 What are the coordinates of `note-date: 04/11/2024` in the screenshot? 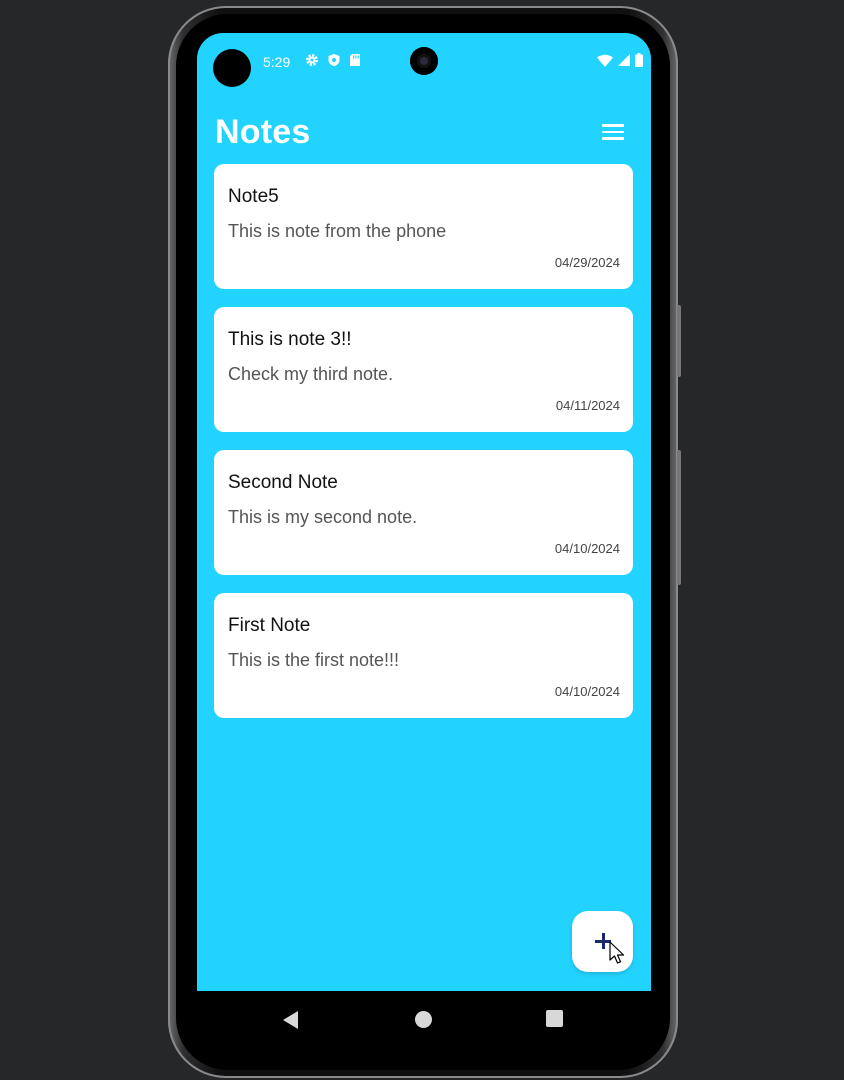 It's located at (587, 405).